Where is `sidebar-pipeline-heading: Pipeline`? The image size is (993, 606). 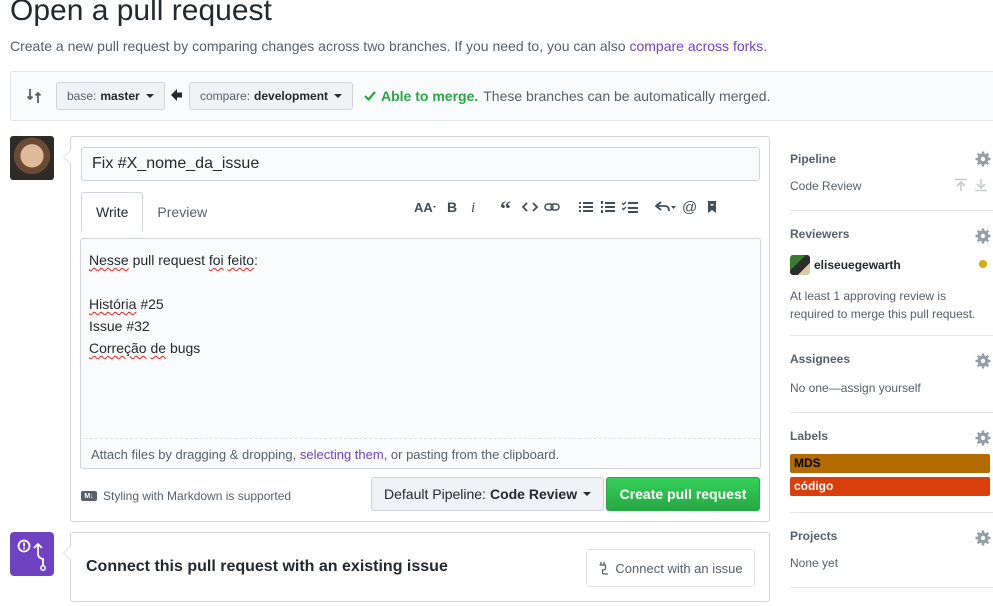
sidebar-pipeline-heading: Pipeline is located at coordinates (813, 159).